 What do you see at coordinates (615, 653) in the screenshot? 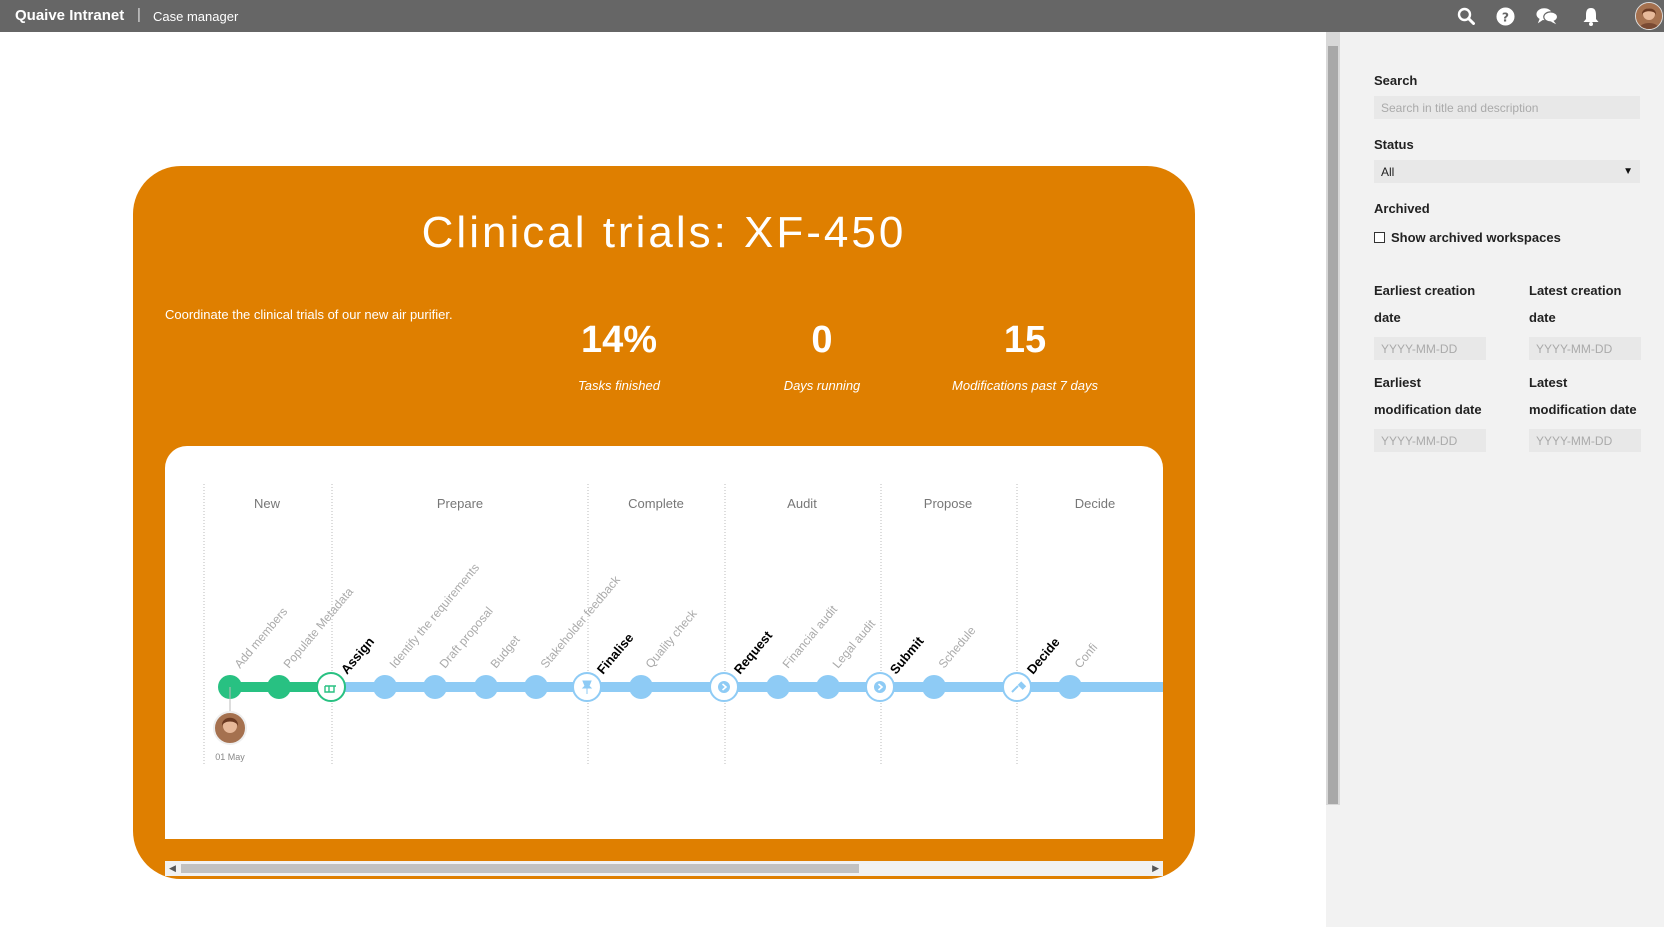
I see `task-label: Finalise` at bounding box center [615, 653].